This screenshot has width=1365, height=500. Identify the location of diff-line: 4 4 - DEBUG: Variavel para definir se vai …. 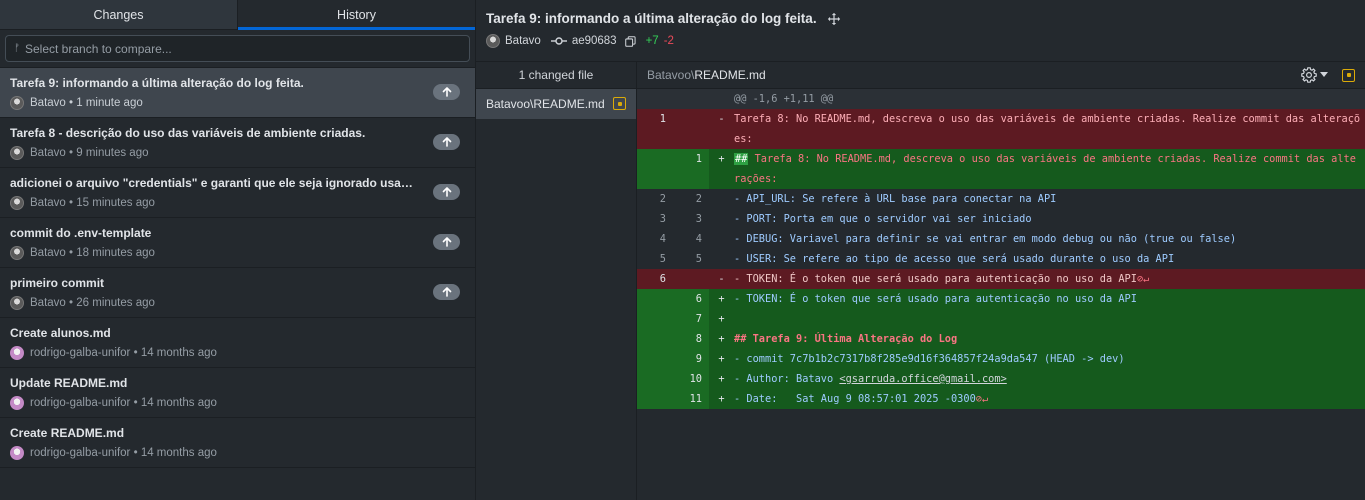
(1001, 239).